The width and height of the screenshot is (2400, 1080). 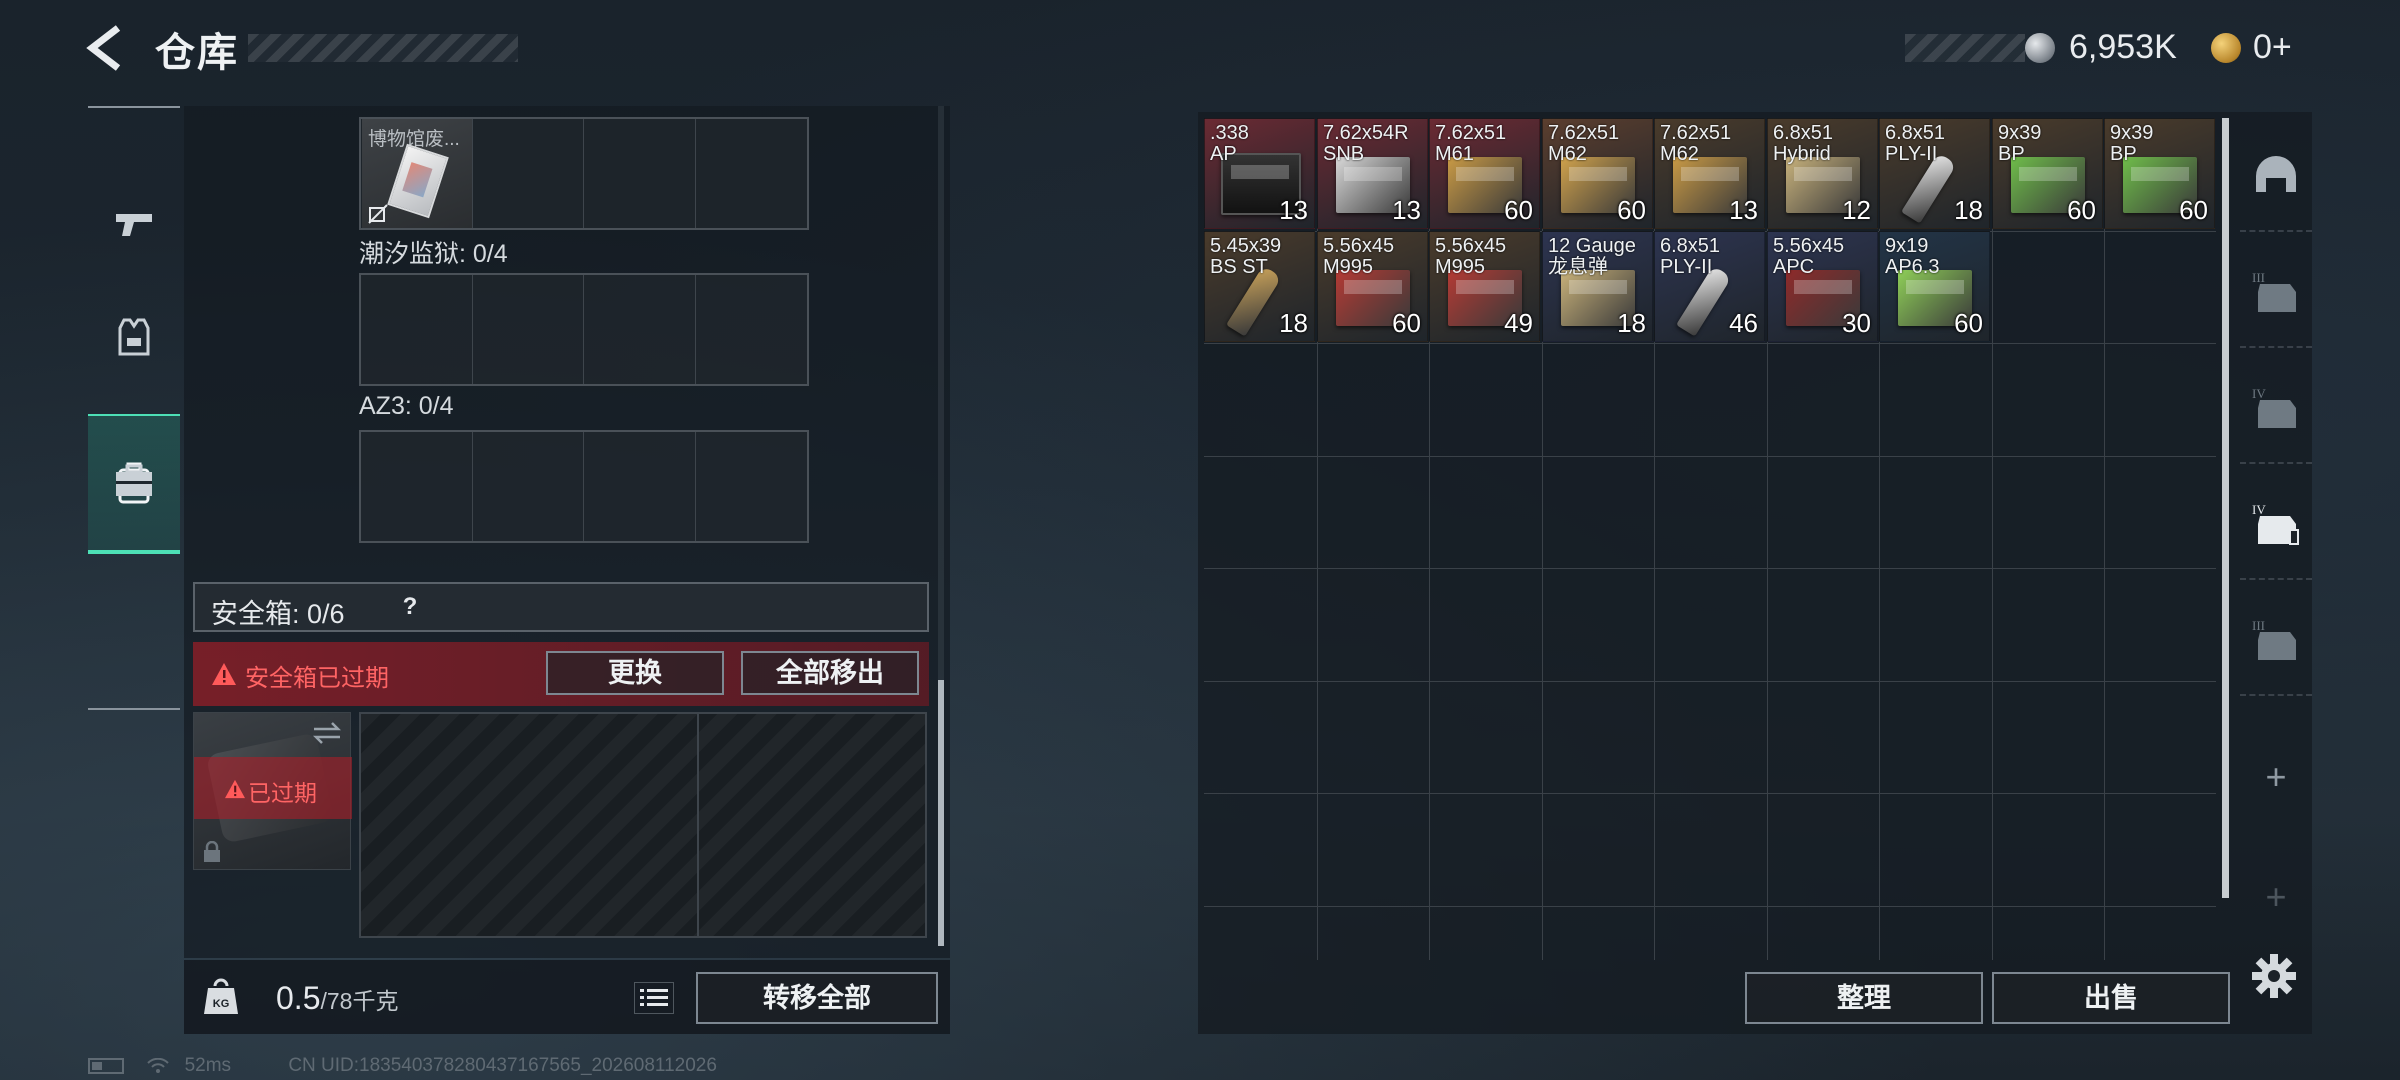 I want to click on item-card-image, so click(x=418, y=181).